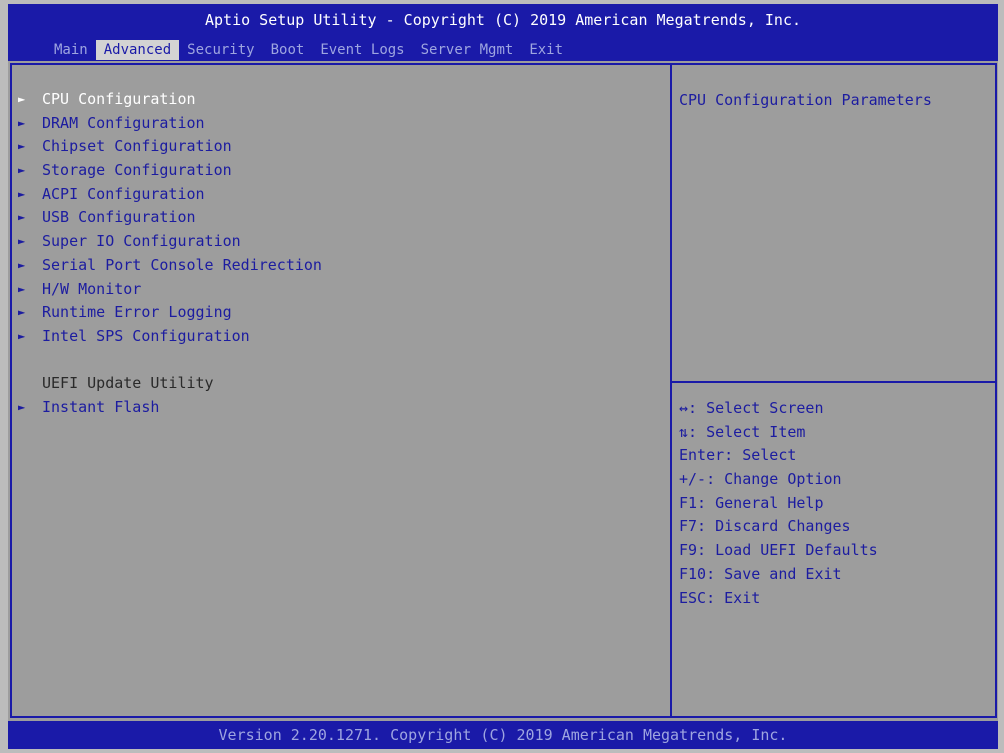 Image resolution: width=1004 pixels, height=753 pixels. I want to click on menu-item-dram-configuration: ► DRAM Configuration, so click(334, 124).